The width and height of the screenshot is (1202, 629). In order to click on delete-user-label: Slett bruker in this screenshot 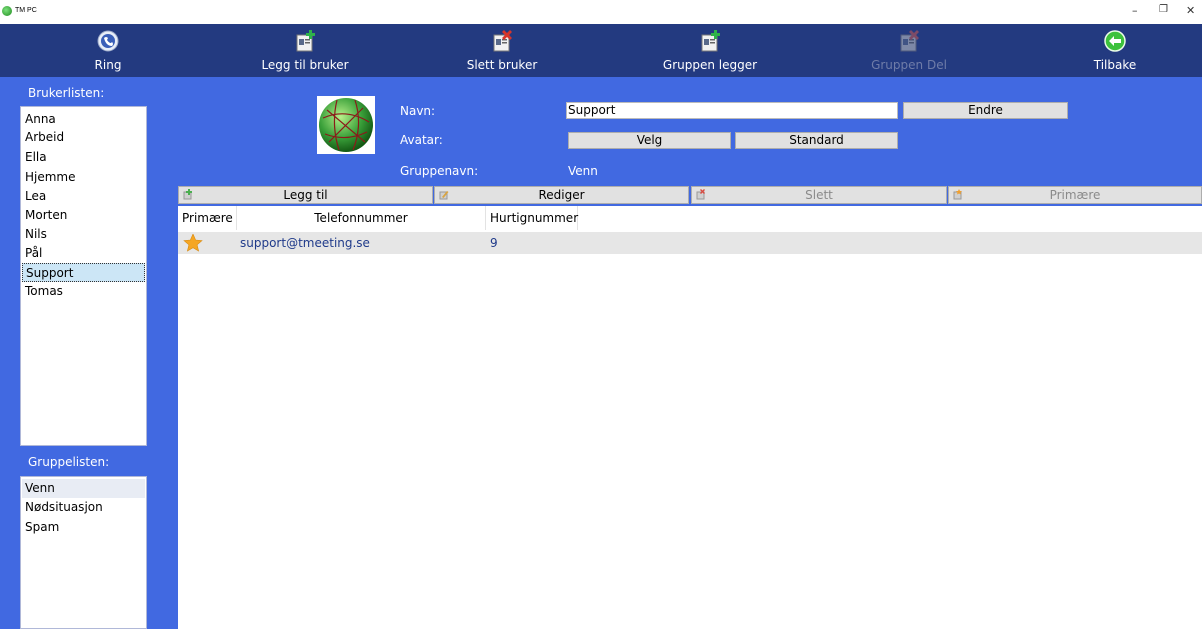, I will do `click(502, 65)`.